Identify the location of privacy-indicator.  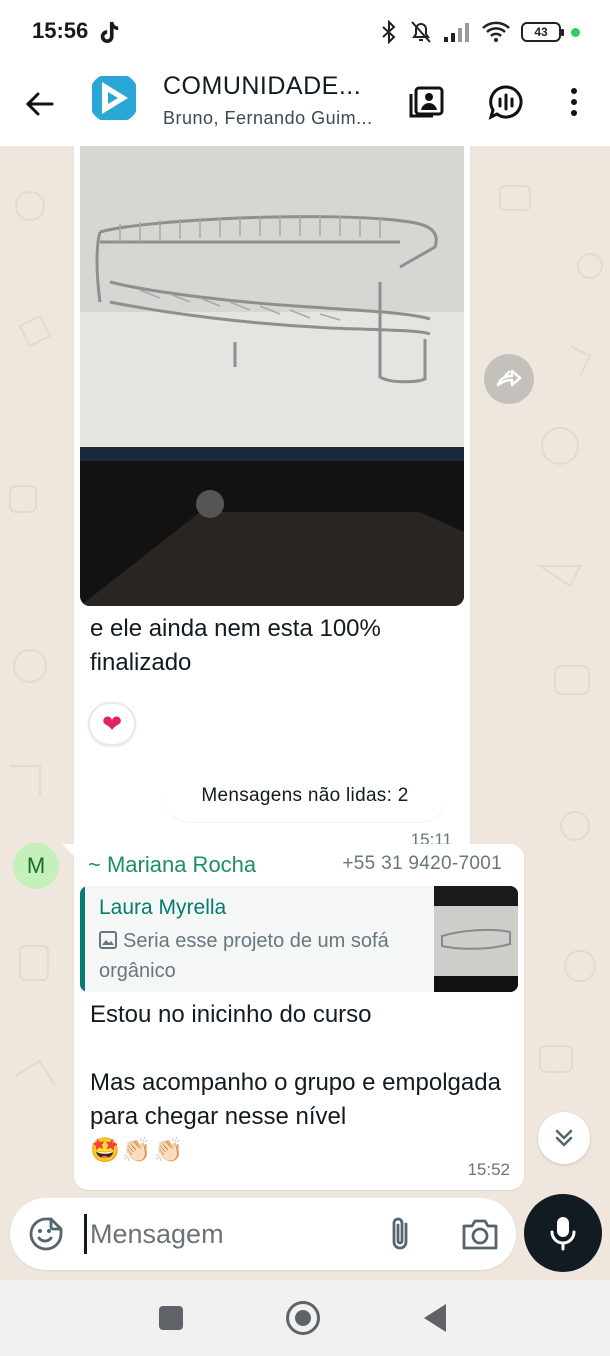
(575, 32).